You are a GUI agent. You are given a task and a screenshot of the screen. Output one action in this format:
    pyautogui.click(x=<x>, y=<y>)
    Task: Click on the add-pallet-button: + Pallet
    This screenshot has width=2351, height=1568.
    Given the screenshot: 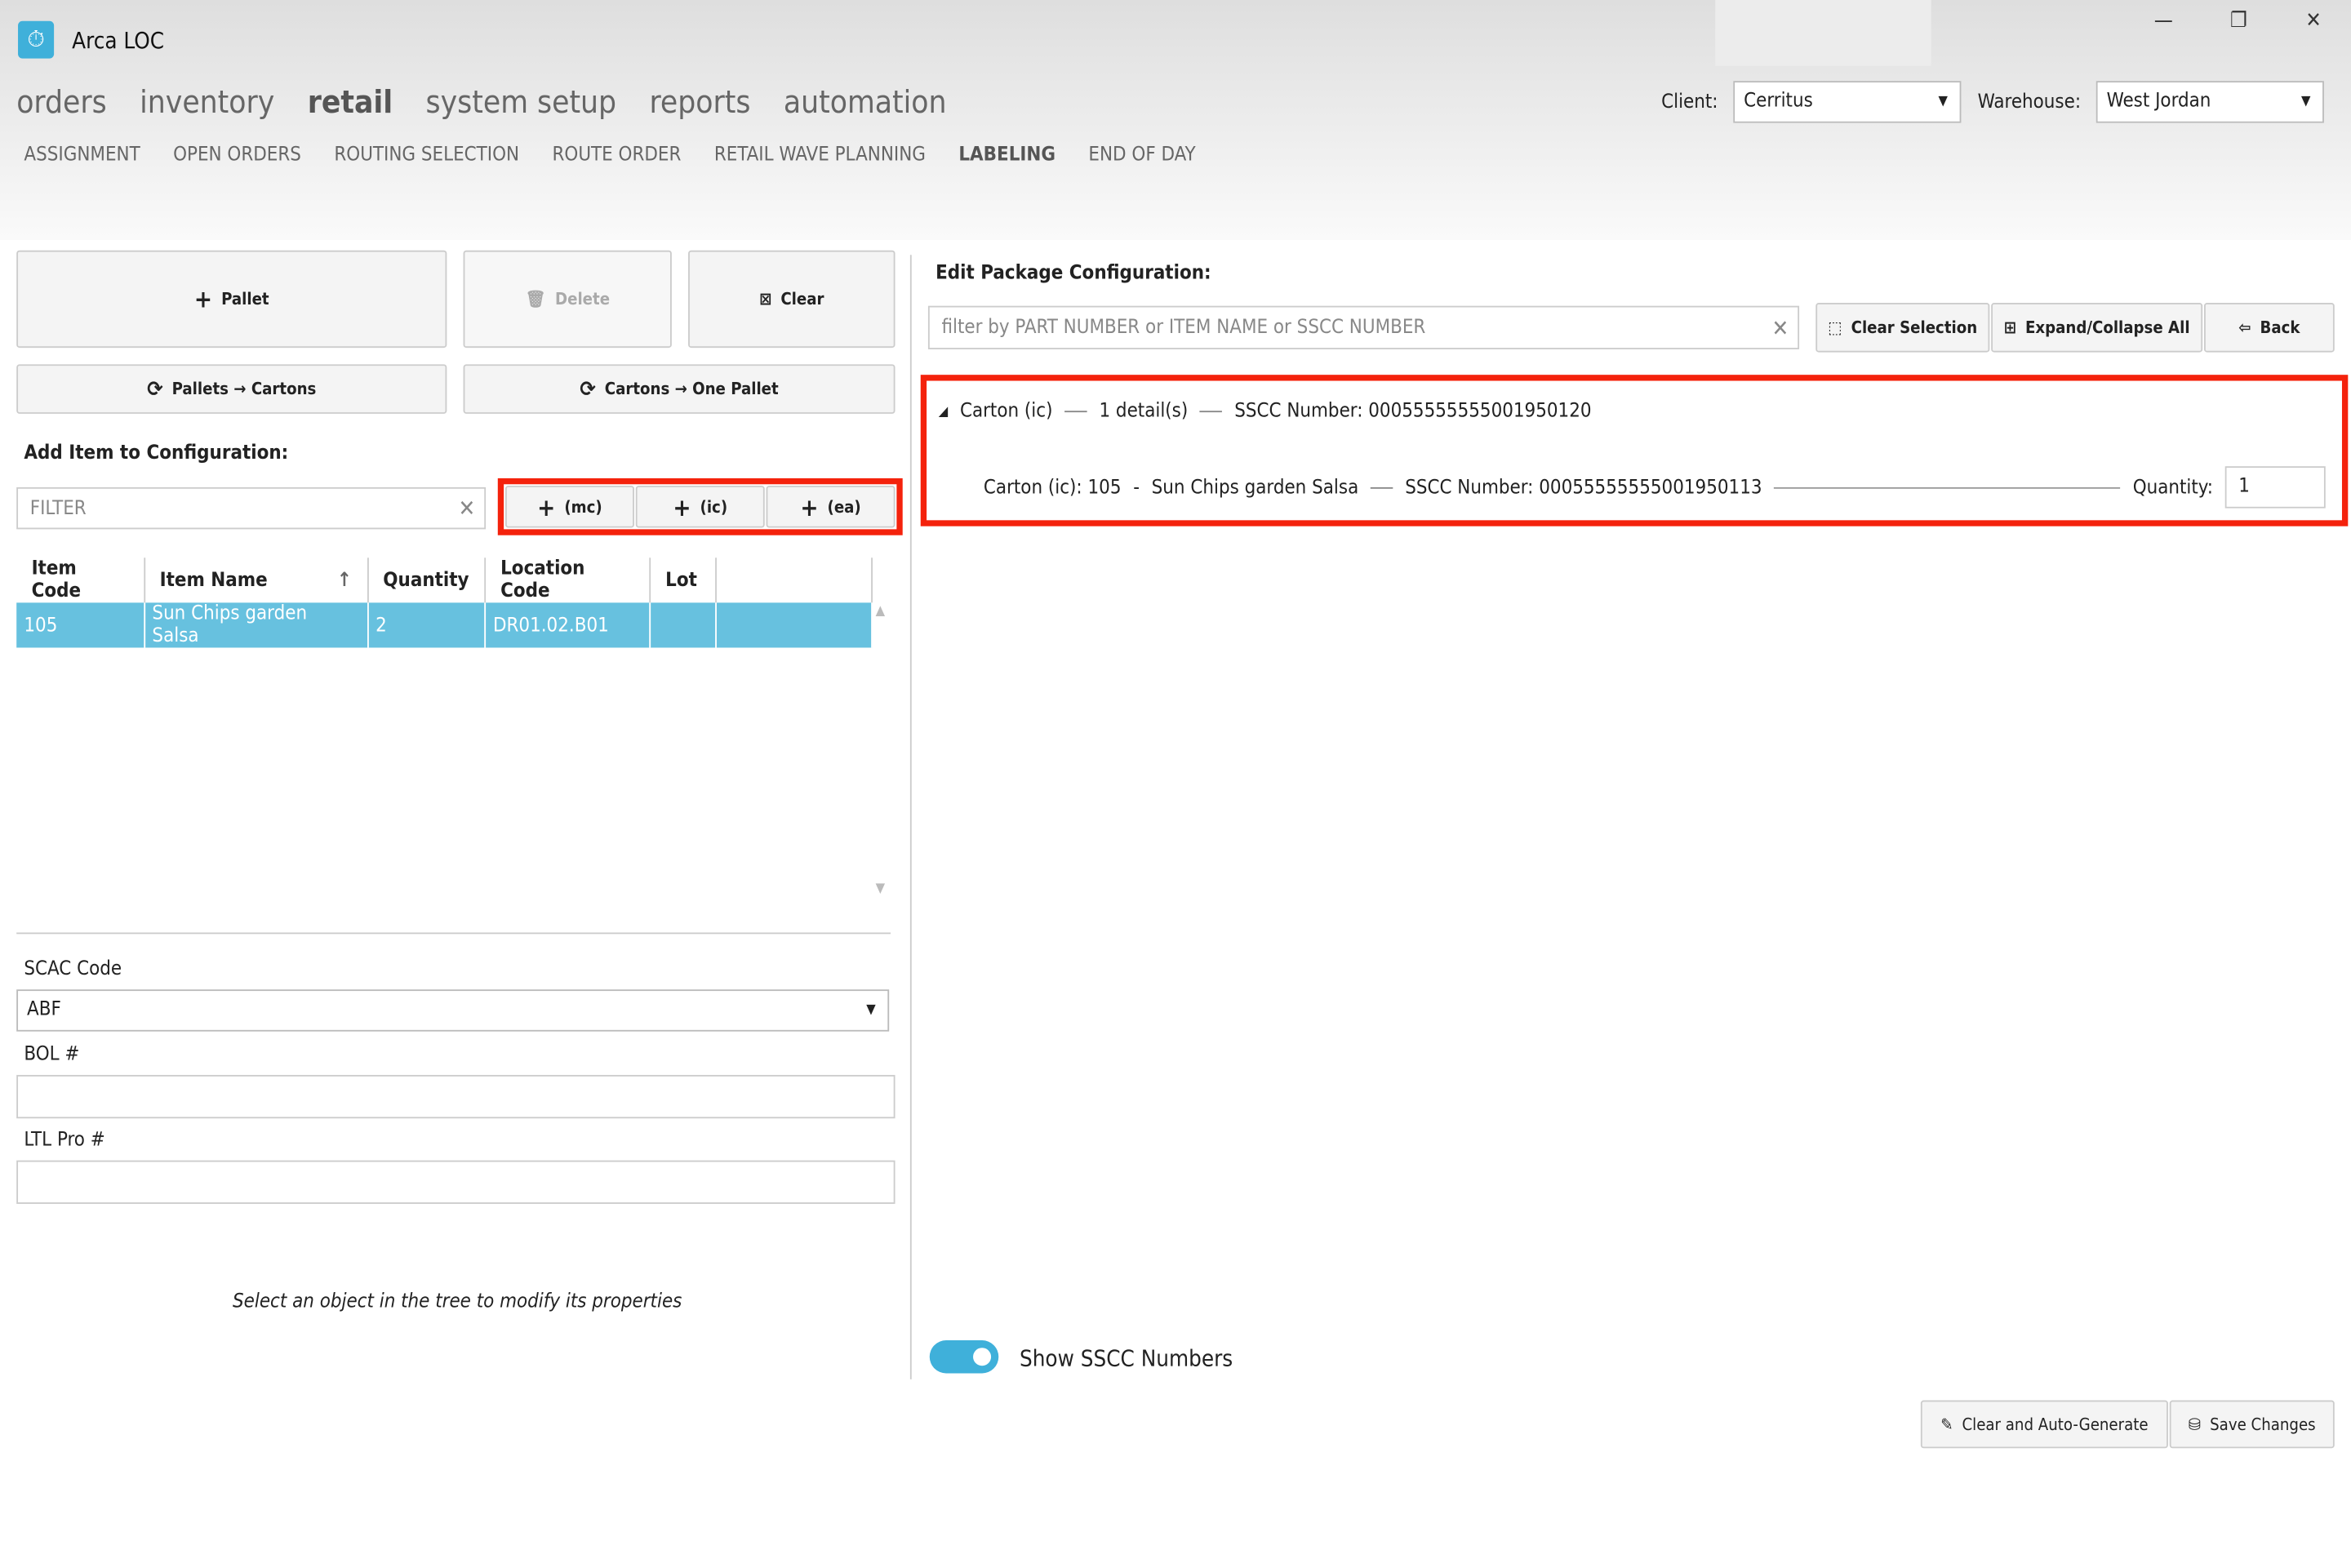 What is the action you would take?
    pyautogui.click(x=231, y=300)
    